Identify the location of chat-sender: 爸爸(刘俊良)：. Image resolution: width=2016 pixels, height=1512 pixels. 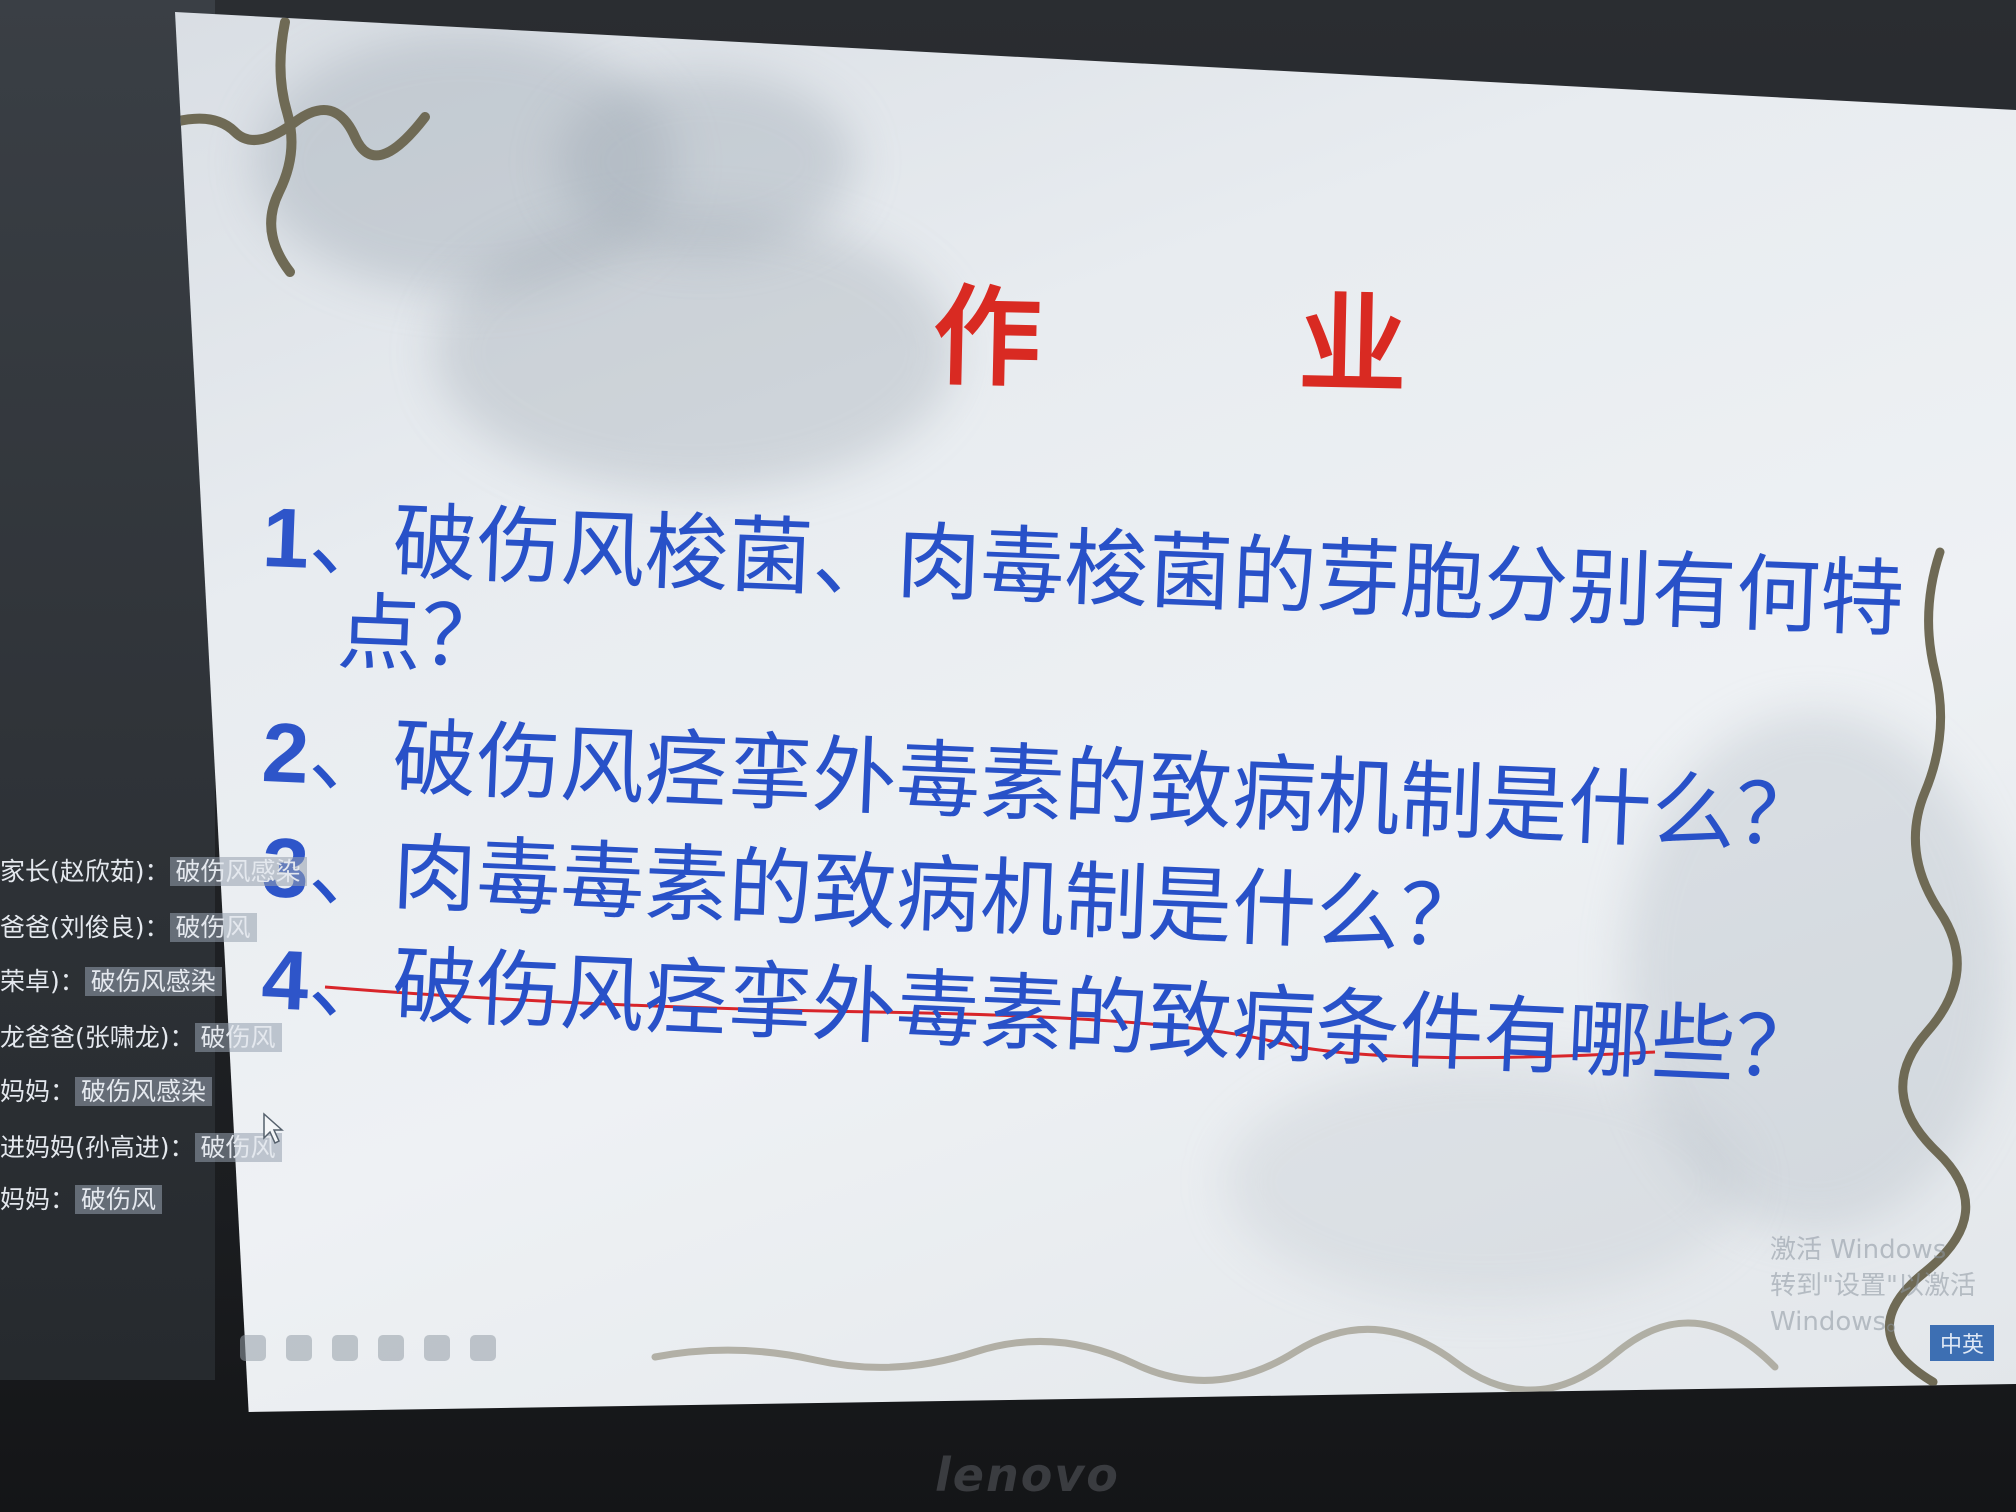
(85, 927).